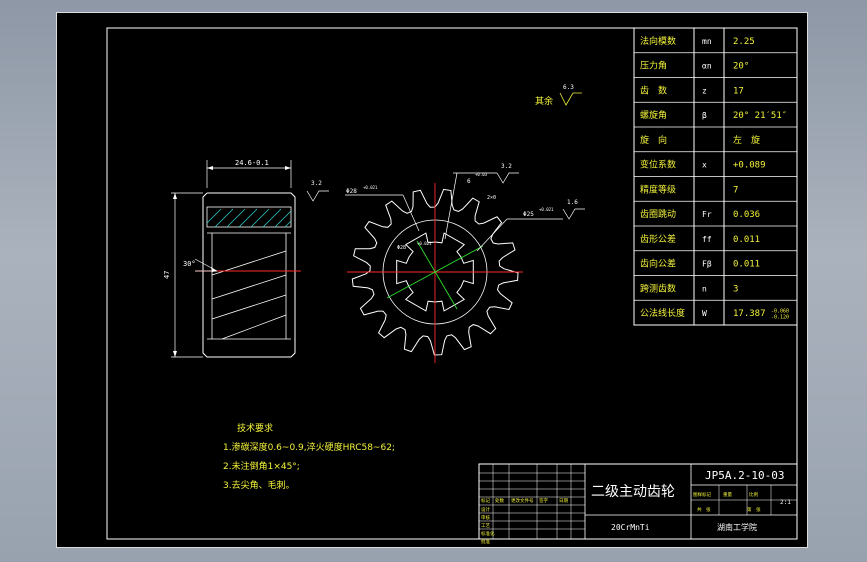 Image resolution: width=867 pixels, height=562 pixels. Describe the element at coordinates (707, 66) in the screenshot. I see `param-symbol: αn` at that location.